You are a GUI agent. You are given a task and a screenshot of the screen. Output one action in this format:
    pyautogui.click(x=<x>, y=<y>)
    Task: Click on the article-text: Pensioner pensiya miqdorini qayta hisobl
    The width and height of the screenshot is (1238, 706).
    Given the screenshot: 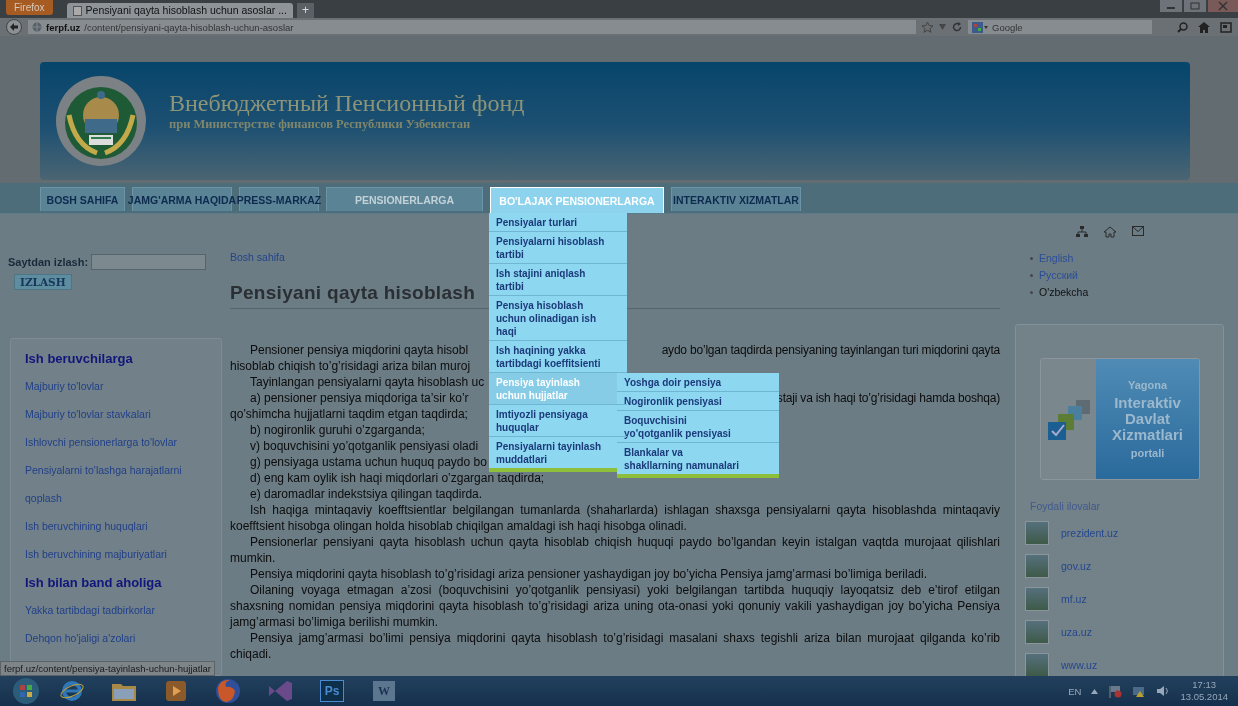 What is the action you would take?
    pyautogui.click(x=359, y=350)
    